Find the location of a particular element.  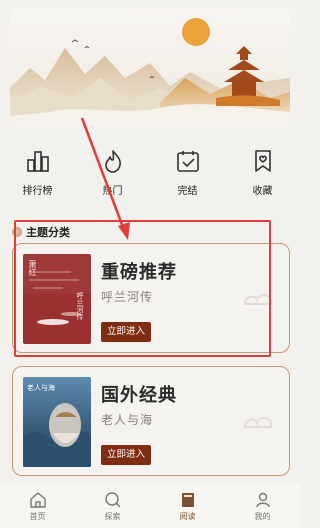

explore-icon is located at coordinates (112, 499).